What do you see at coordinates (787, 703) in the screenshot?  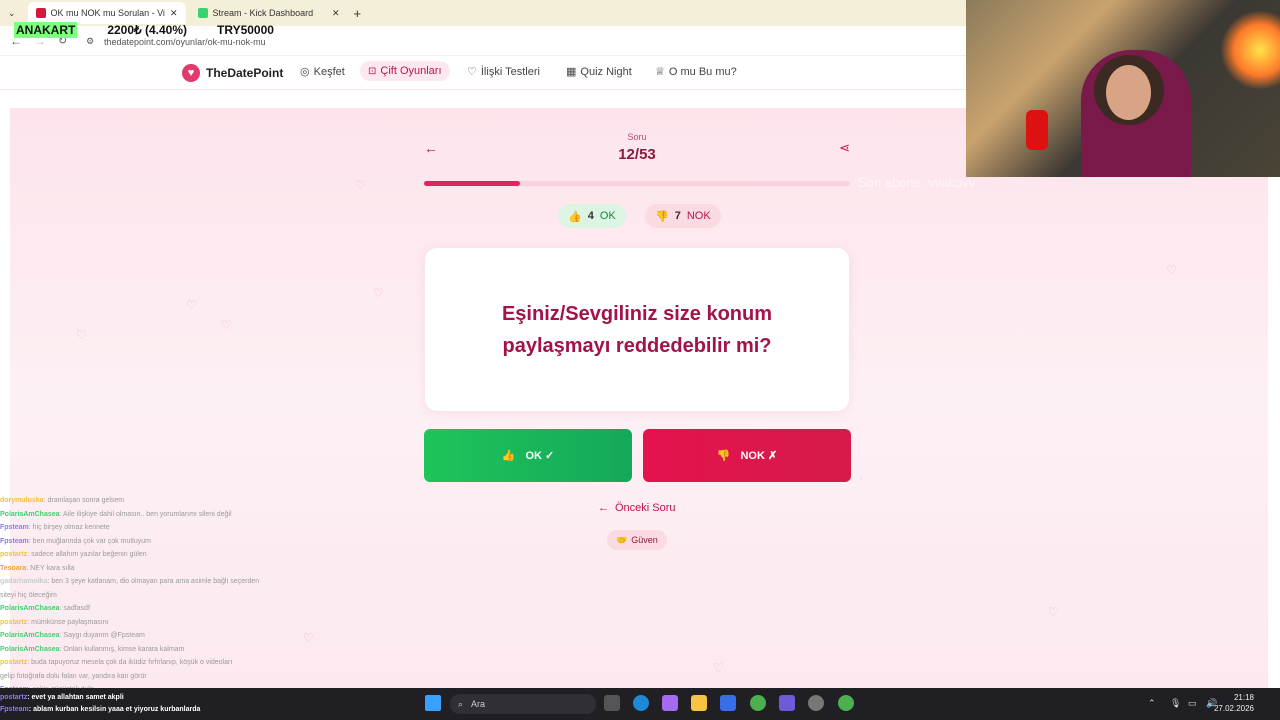 I see `app-icon` at bounding box center [787, 703].